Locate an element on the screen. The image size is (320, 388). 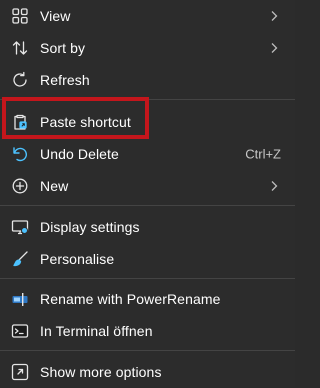
display-icon is located at coordinates (20, 227).